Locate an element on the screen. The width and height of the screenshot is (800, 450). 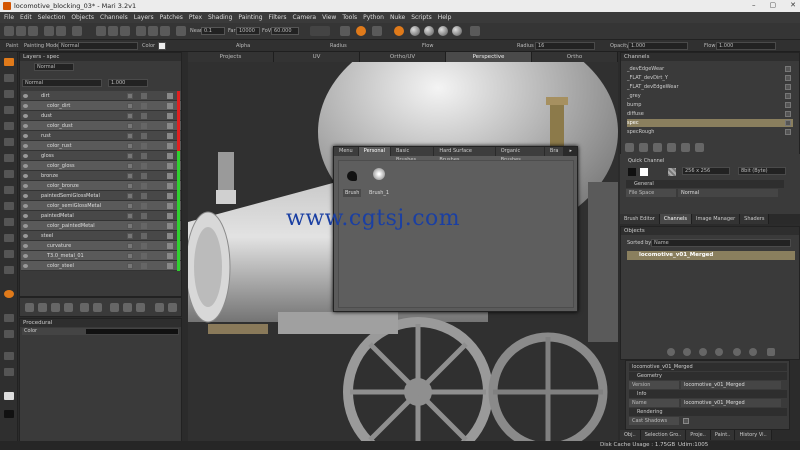
layer-row: dust is located at coordinates (101, 116).